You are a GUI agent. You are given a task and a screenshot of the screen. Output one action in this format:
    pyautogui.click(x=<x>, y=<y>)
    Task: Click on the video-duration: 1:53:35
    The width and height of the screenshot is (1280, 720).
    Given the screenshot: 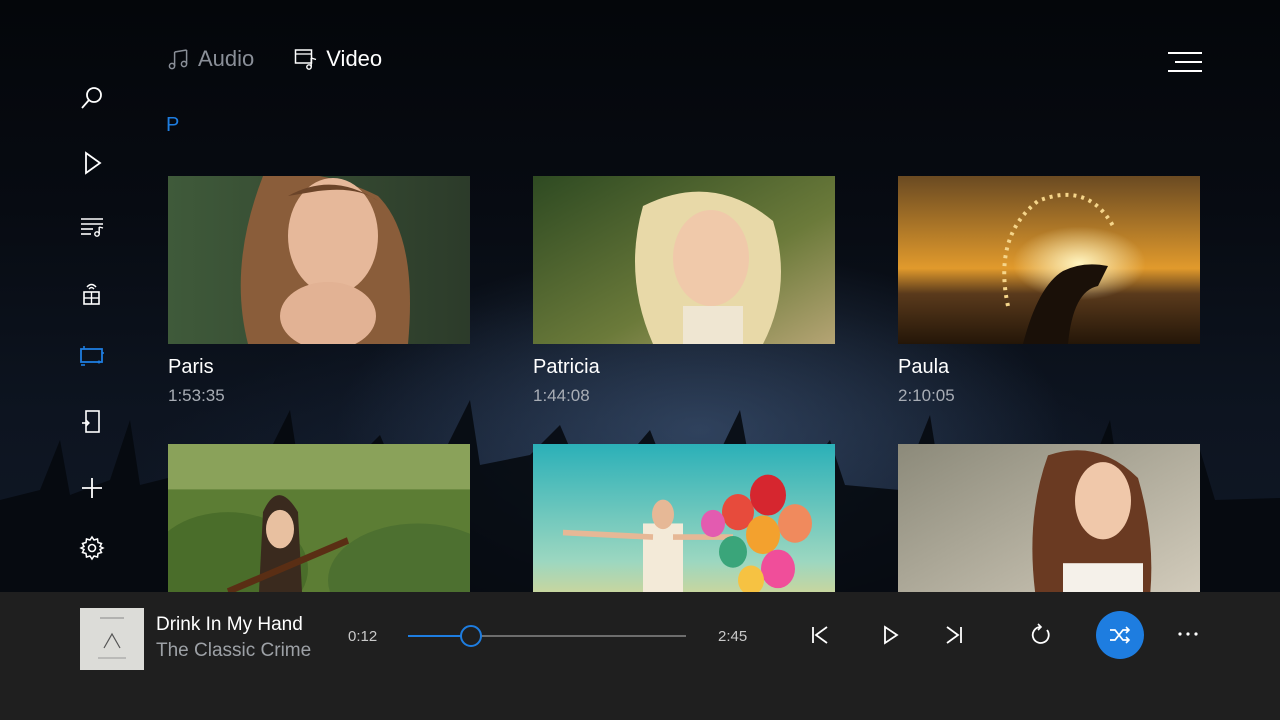 What is the action you would take?
    pyautogui.click(x=196, y=395)
    